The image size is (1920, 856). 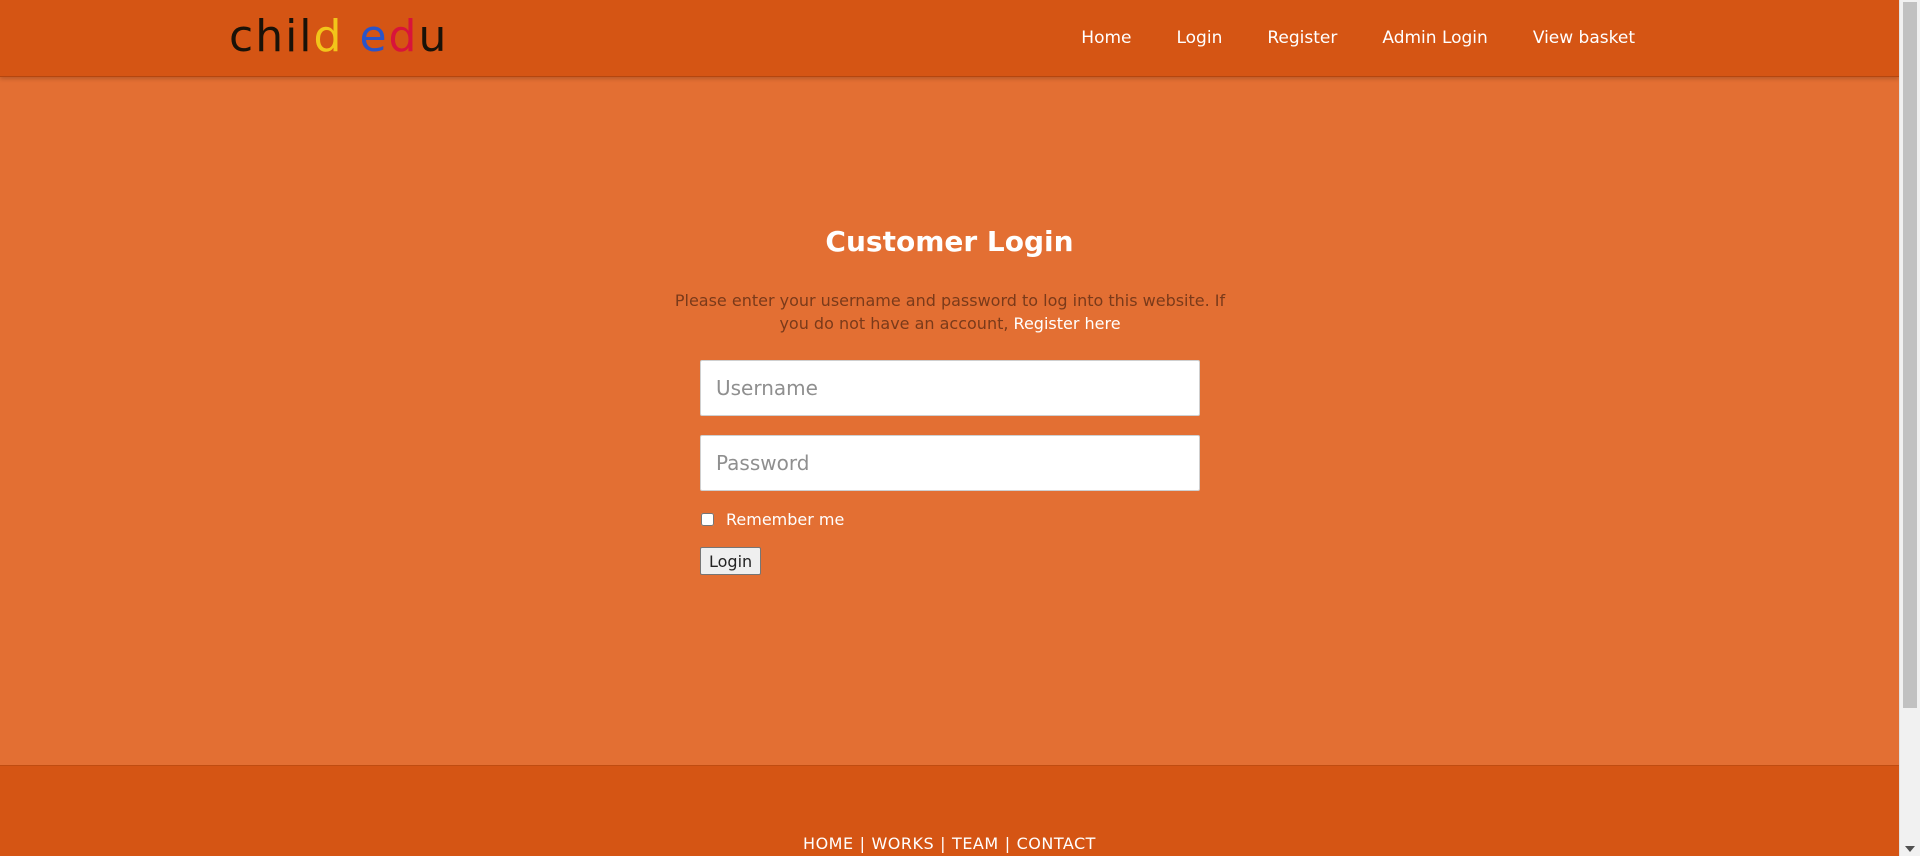 I want to click on logo-letter-e-blue: e, so click(x=374, y=36).